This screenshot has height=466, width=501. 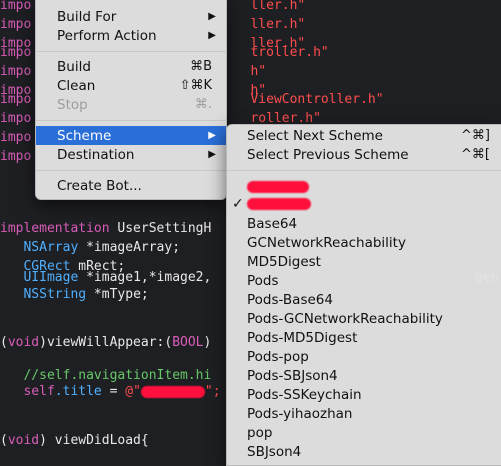 I want to click on shortcut-label: ^⌘], so click(x=475, y=135).